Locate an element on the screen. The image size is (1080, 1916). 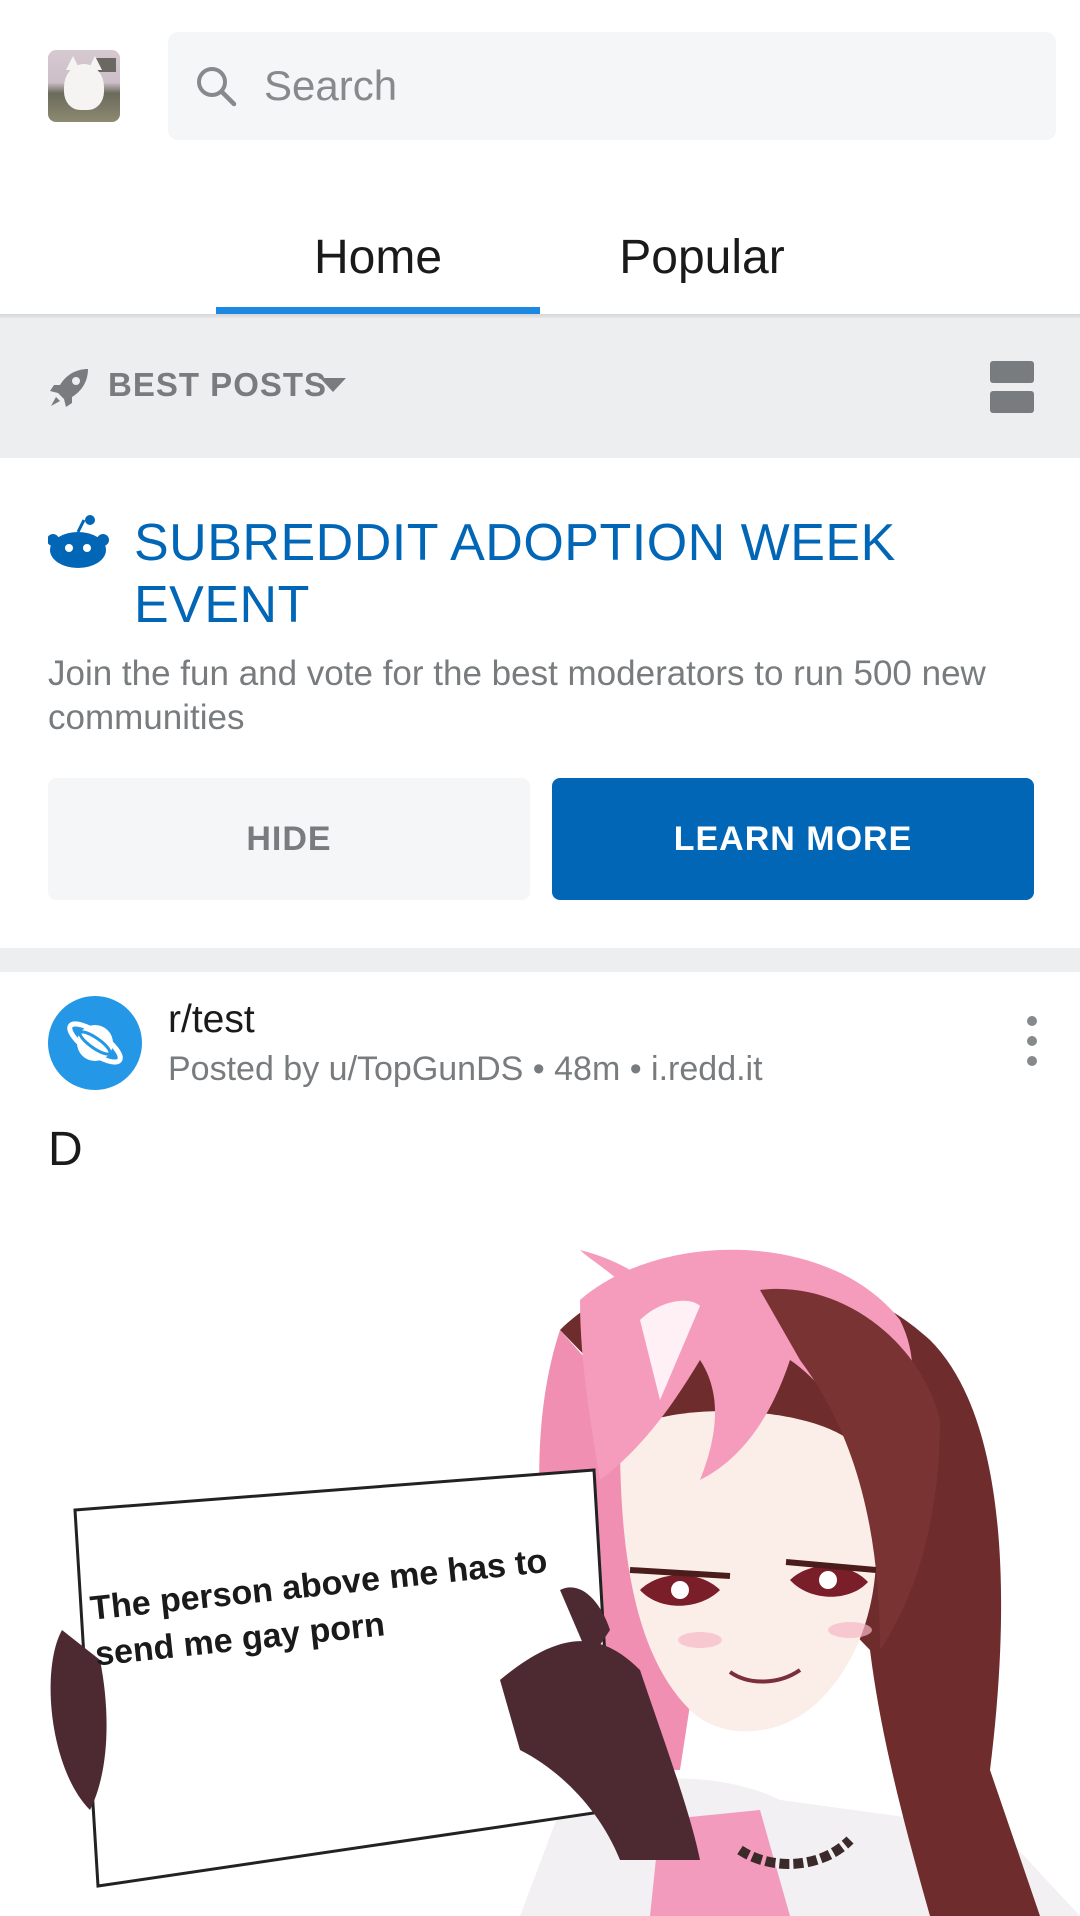
top-bar is located at coordinates (540, 85).